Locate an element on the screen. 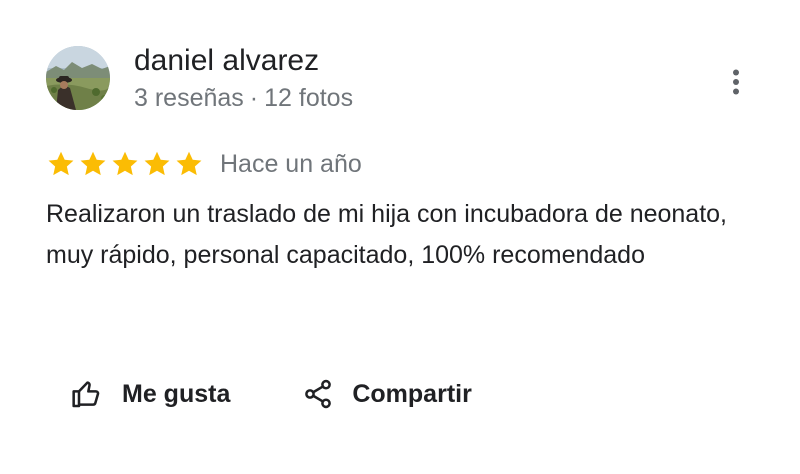 This screenshot has width=800, height=474. review-actions: Me gusta Compartir is located at coordinates (271, 394).